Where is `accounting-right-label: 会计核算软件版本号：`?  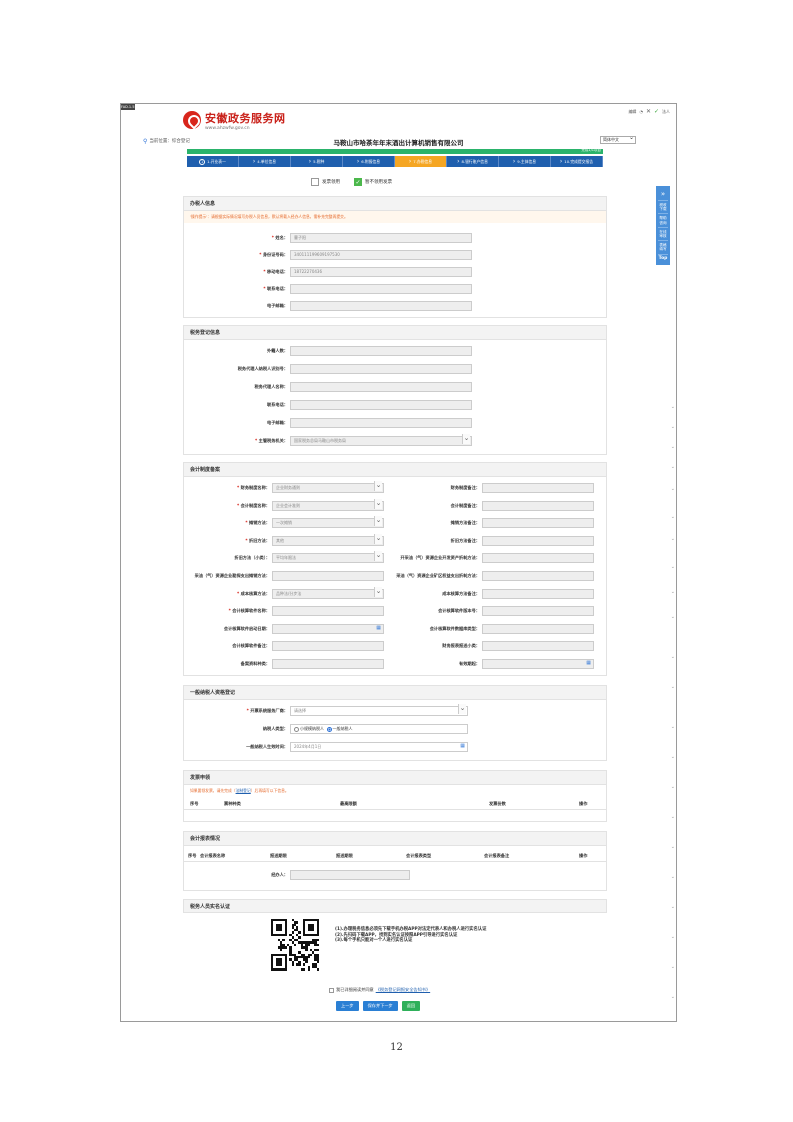 accounting-right-label: 会计核算软件版本号： is located at coordinates (459, 611).